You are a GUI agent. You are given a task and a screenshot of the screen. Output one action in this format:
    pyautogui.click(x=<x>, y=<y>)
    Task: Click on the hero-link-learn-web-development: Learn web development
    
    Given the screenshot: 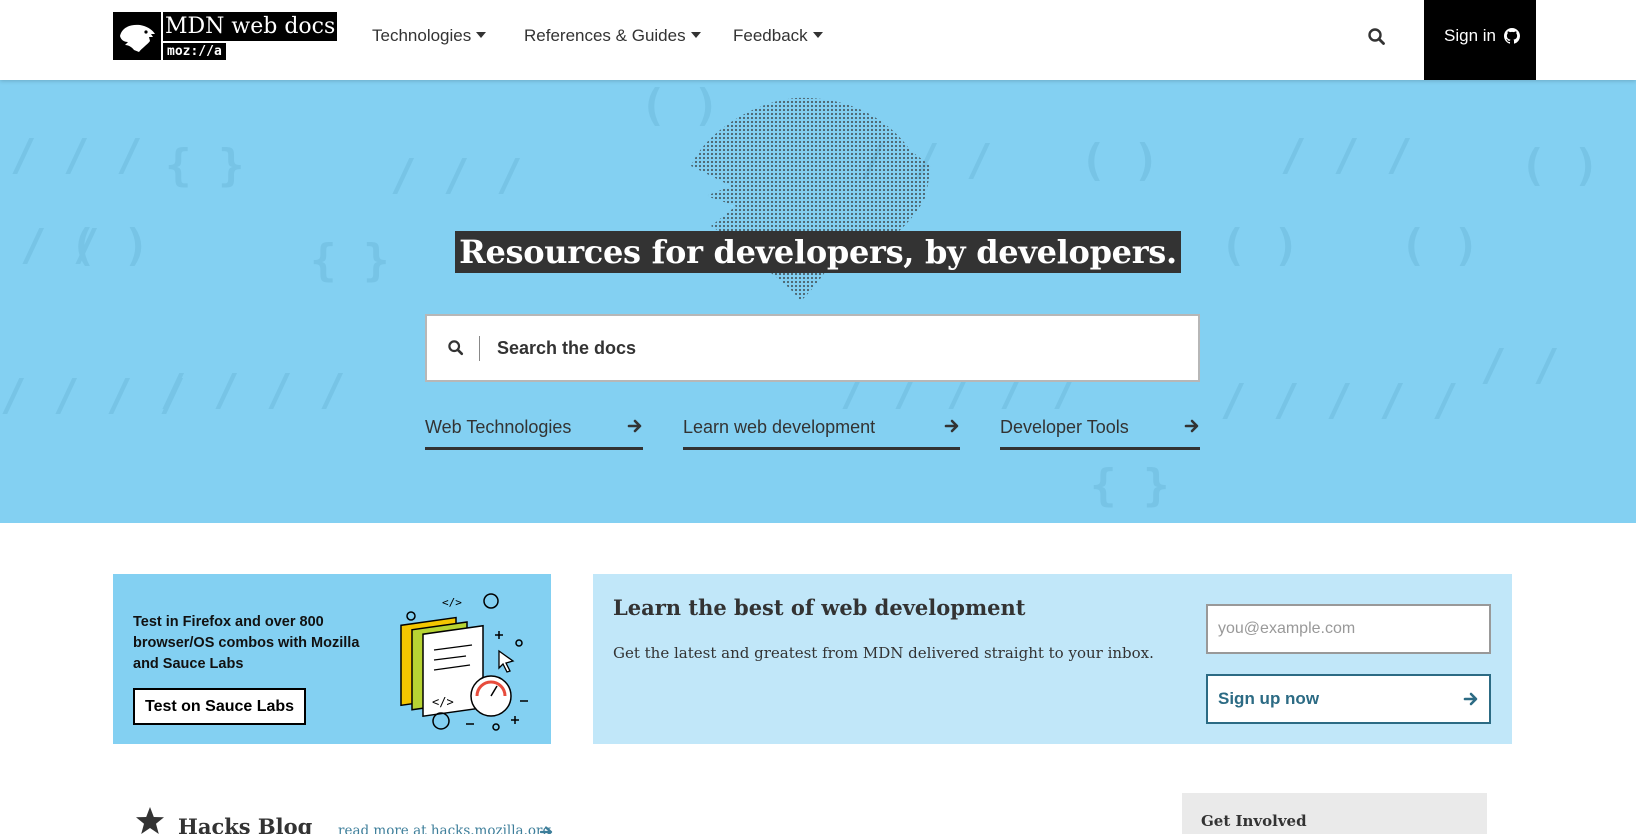 What is the action you would take?
    pyautogui.click(x=821, y=430)
    